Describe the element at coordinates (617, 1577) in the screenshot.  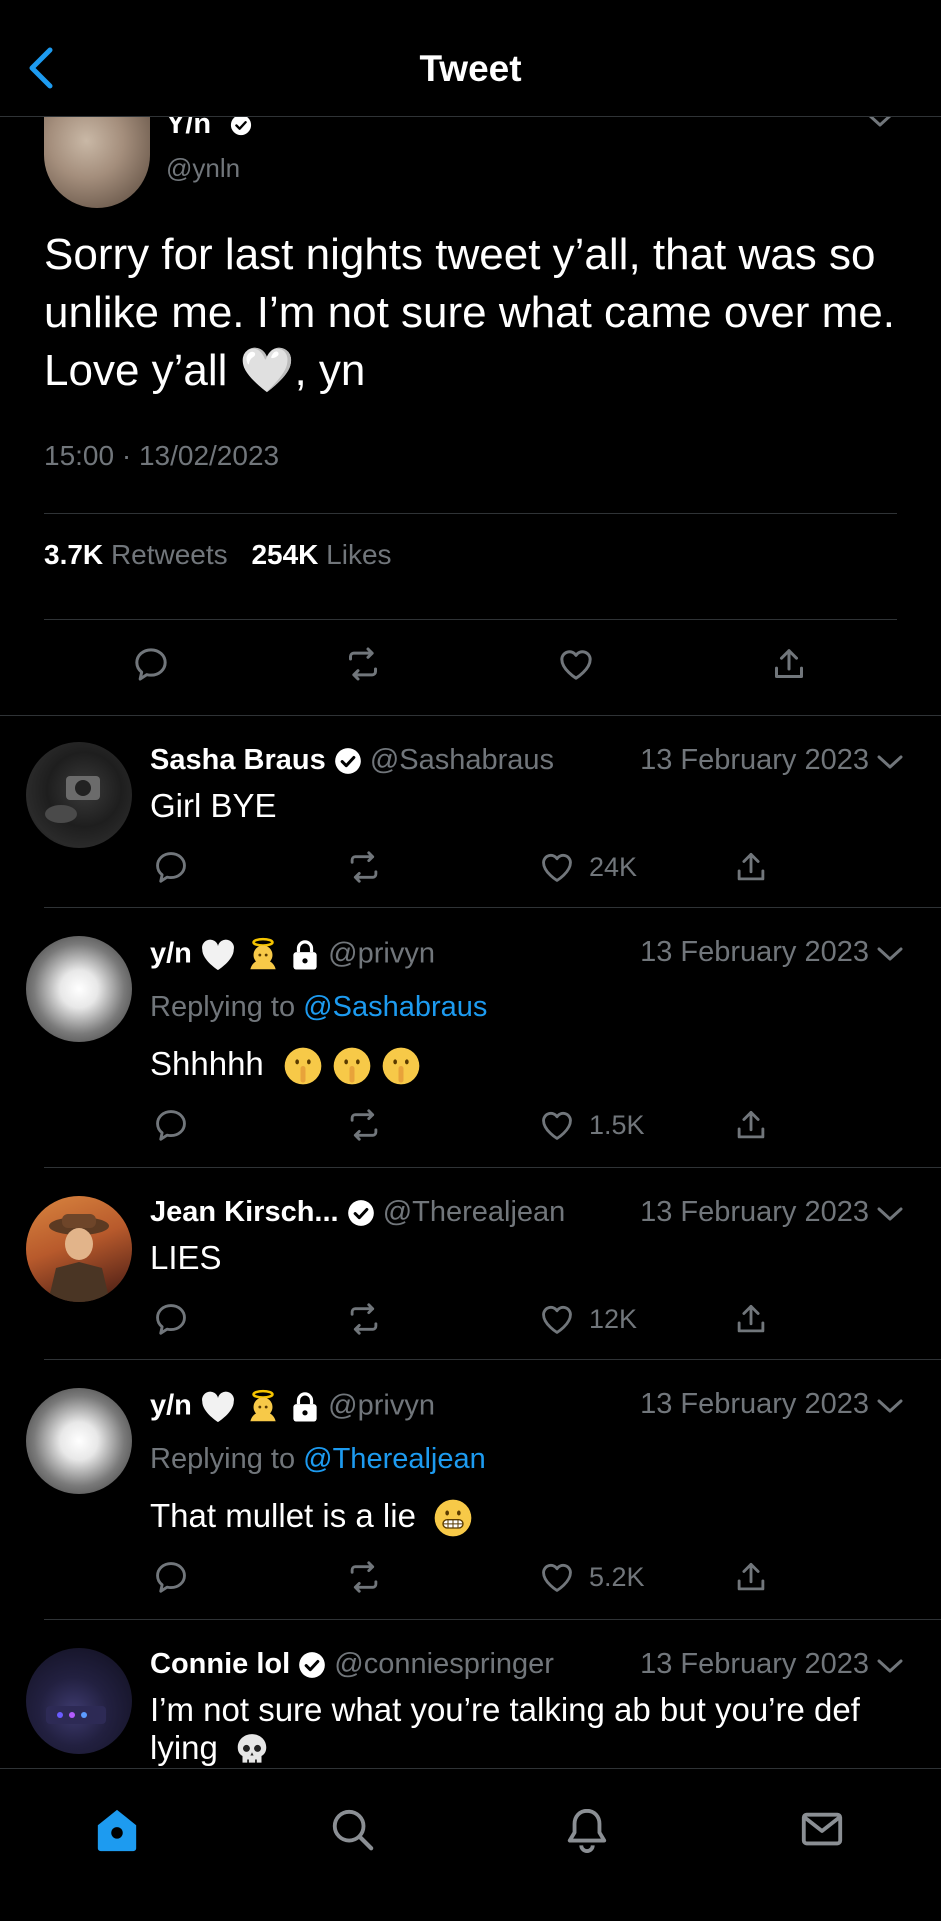
I see `like-count: 5.2K` at that location.